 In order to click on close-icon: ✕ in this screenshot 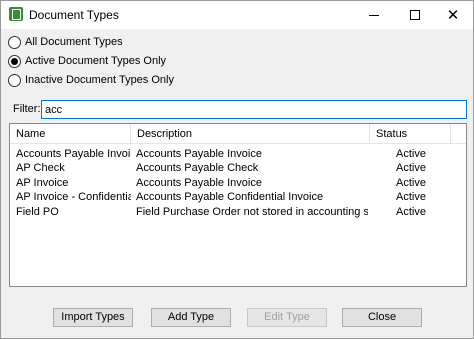, I will do `click(453, 15)`.